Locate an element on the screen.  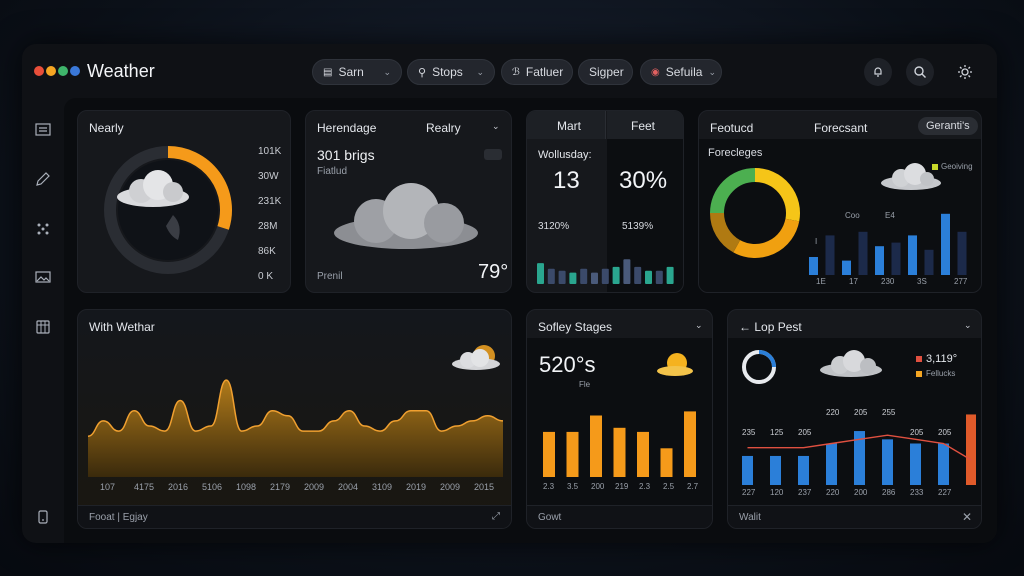
logo is located at coordinates (57, 71).